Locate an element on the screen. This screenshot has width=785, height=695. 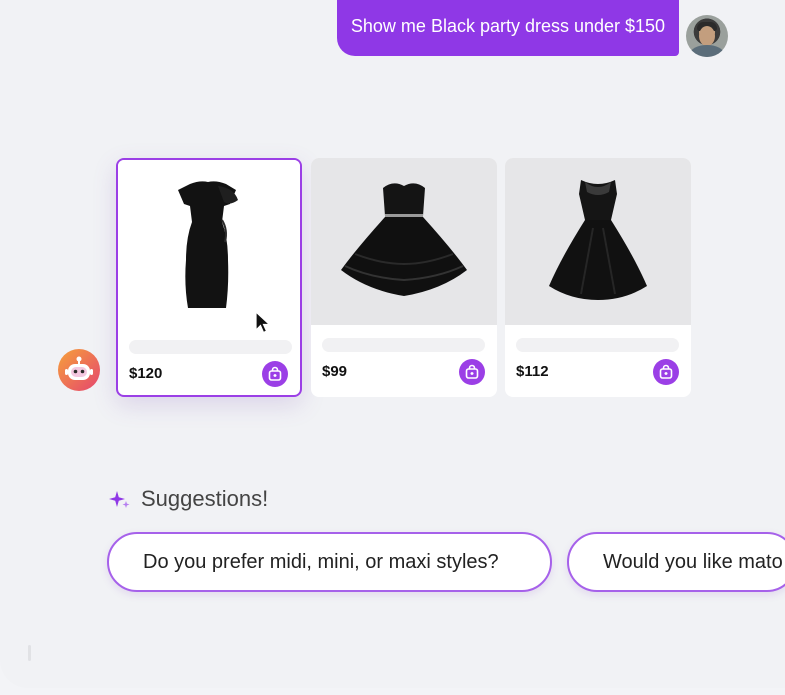
robot-avatar-icon is located at coordinates (79, 370).